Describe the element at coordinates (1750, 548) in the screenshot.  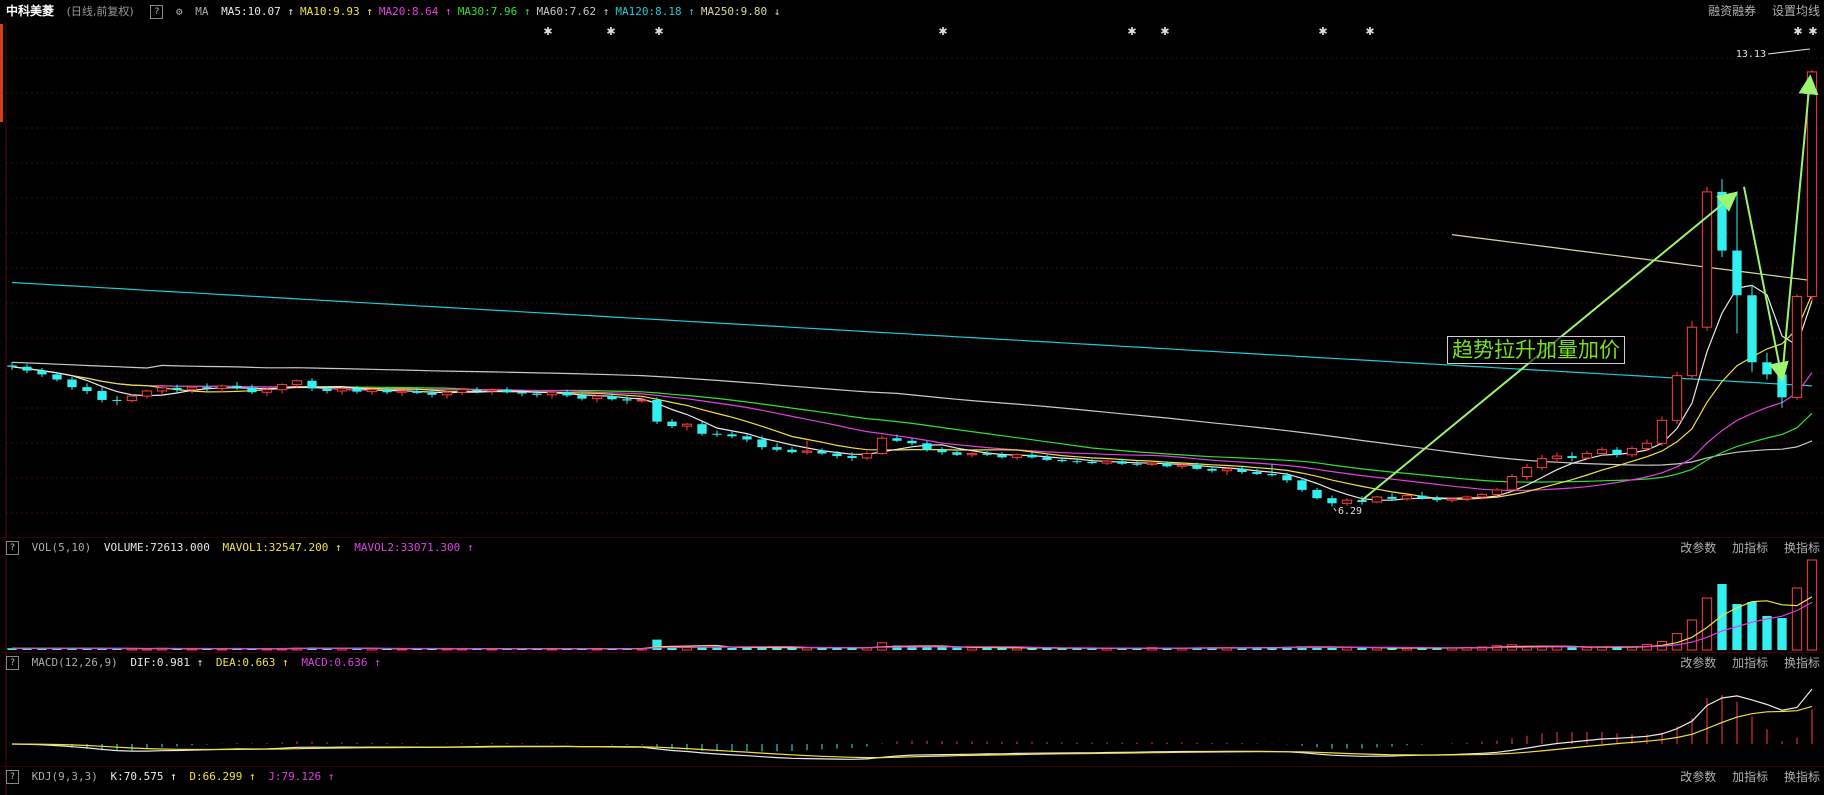
I see `vol-add-indicator: 加指标` at that location.